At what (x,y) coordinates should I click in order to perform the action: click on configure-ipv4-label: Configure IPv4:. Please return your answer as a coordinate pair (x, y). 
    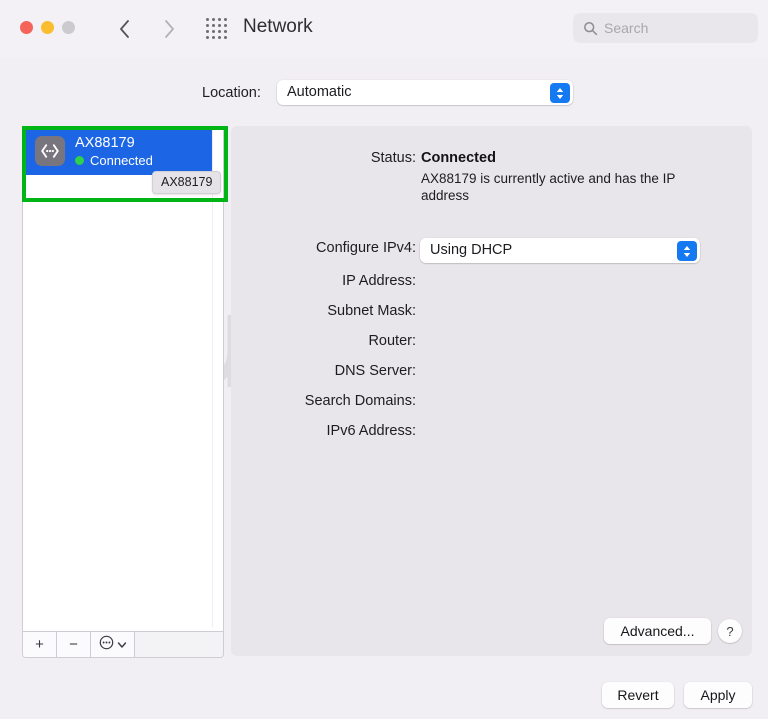
    Looking at the image, I should click on (366, 248).